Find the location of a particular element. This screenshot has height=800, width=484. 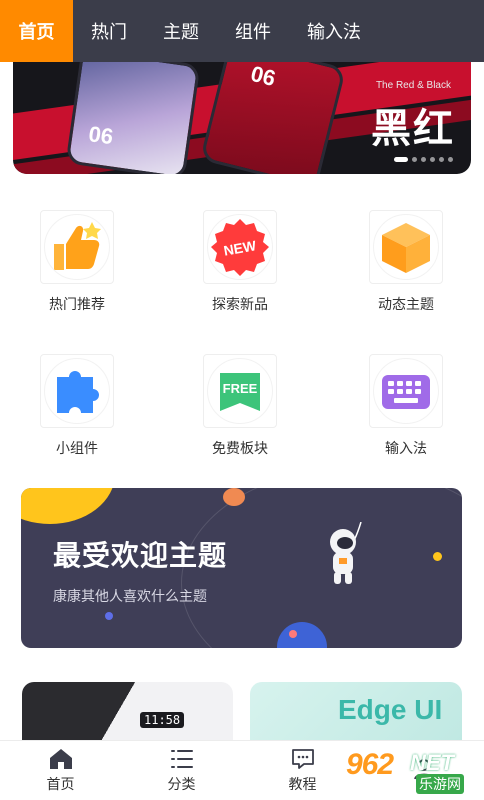

grid-item-free: FREE 免费板块 is located at coordinates (240, 406).